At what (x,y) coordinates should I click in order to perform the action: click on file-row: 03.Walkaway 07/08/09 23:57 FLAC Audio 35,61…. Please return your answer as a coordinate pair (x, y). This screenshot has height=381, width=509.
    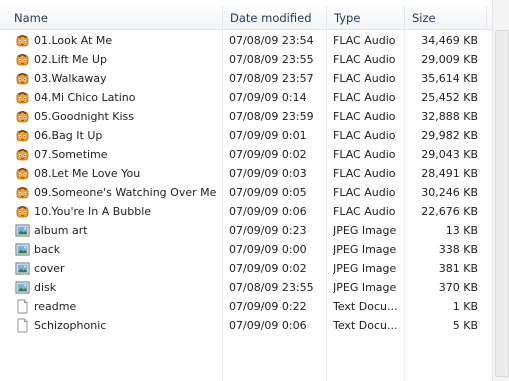
    Looking at the image, I should click on (254, 78).